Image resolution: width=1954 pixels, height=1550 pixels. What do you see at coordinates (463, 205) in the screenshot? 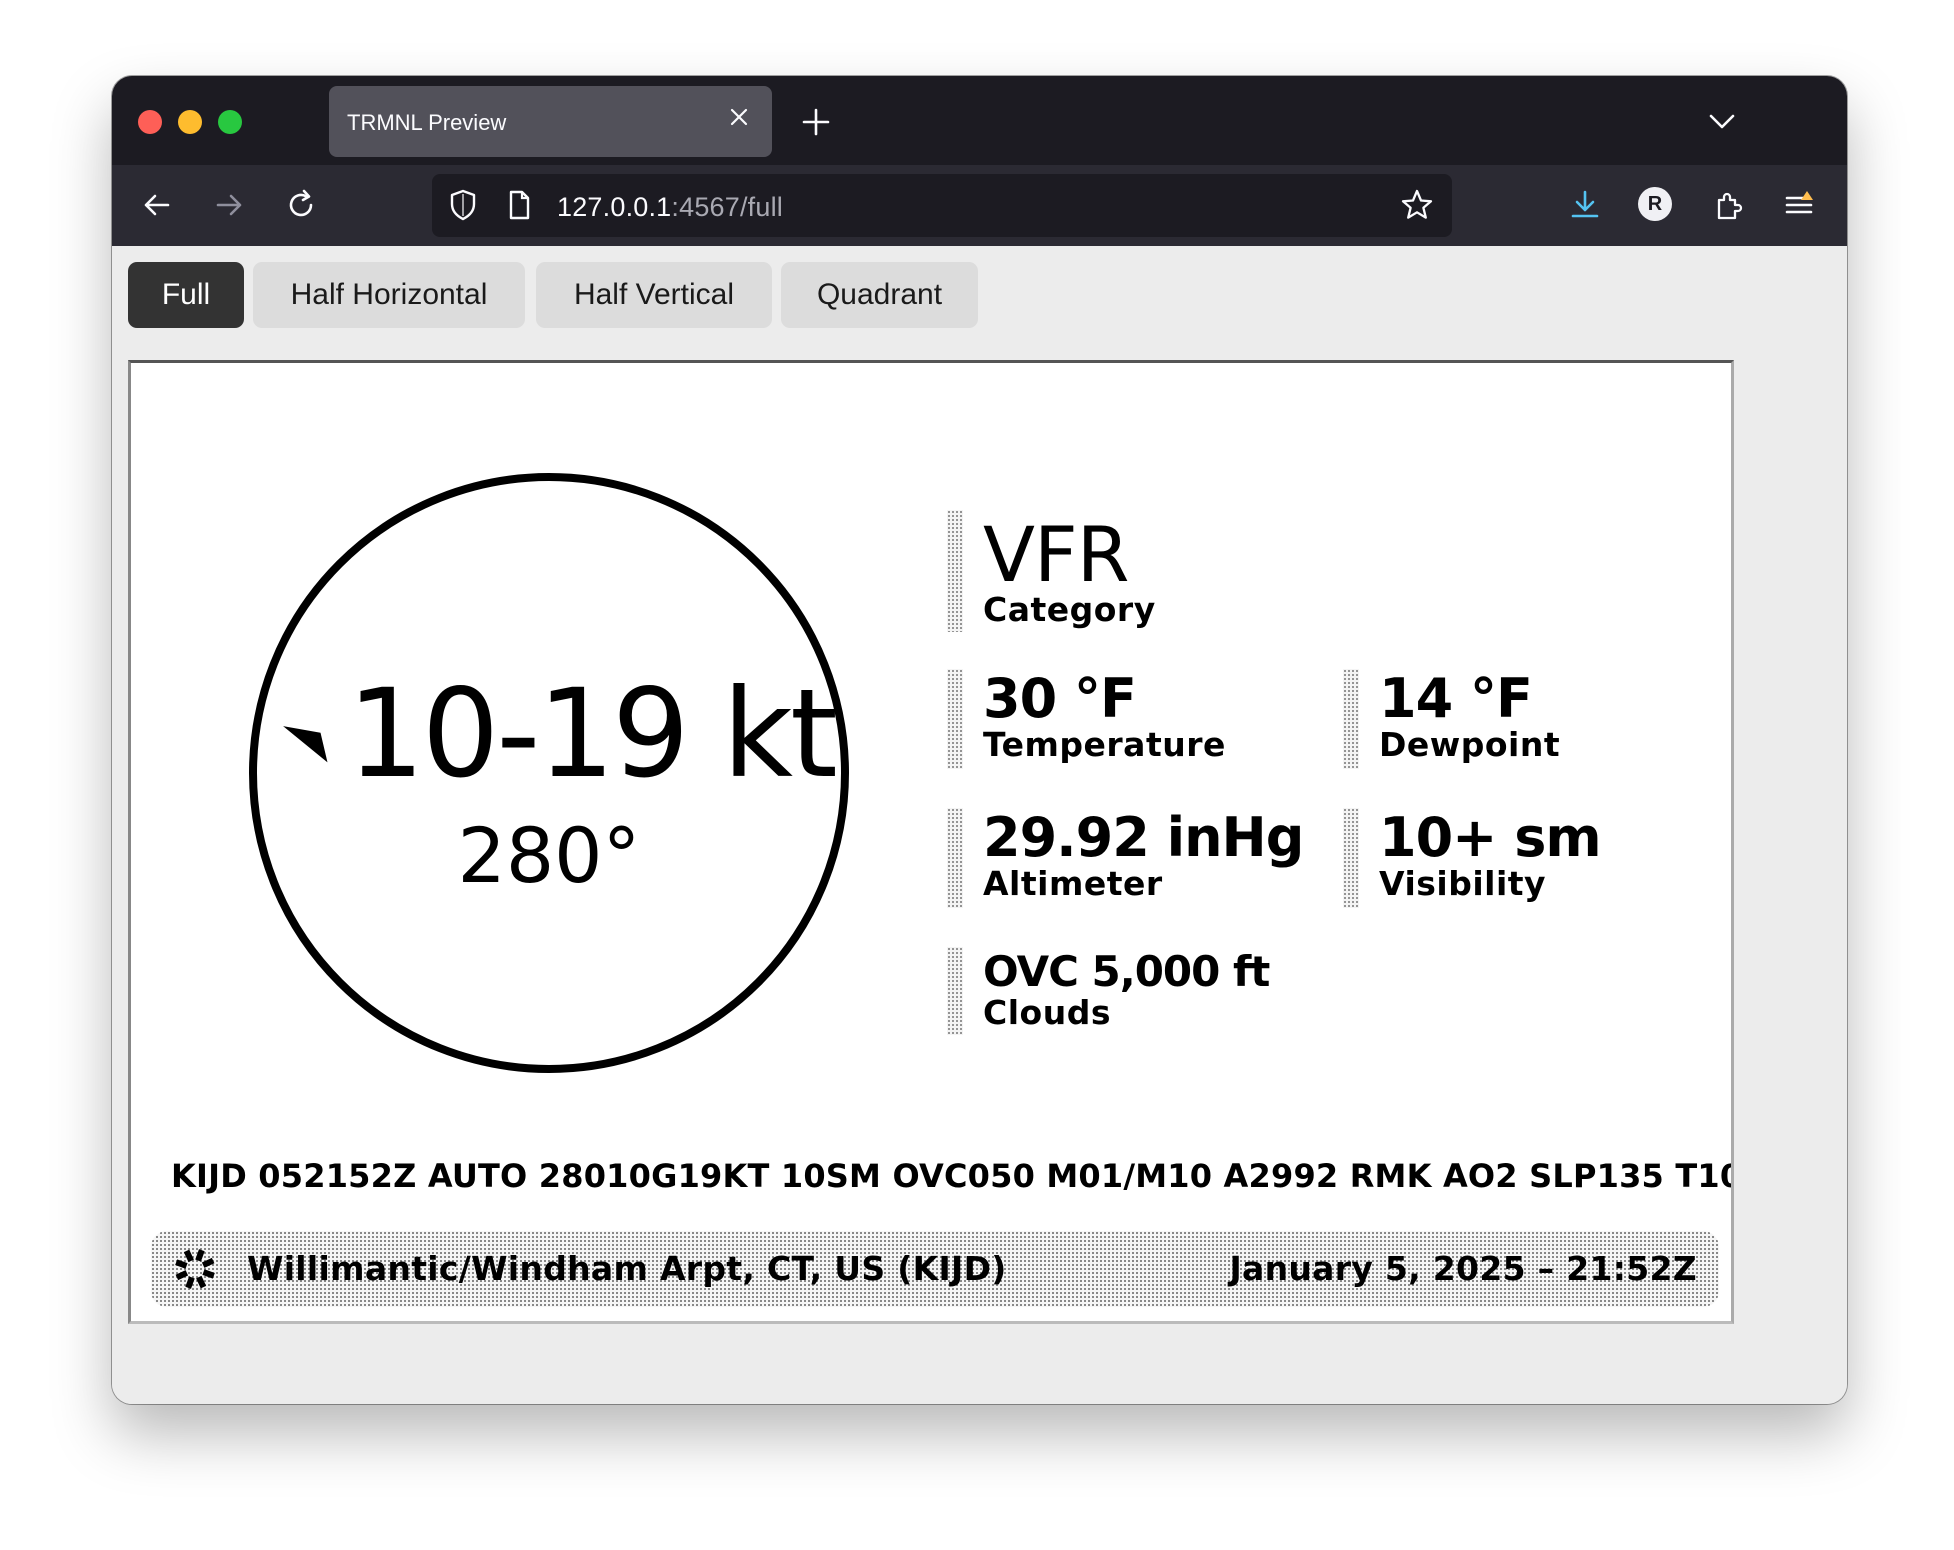
I see `shield-icon` at bounding box center [463, 205].